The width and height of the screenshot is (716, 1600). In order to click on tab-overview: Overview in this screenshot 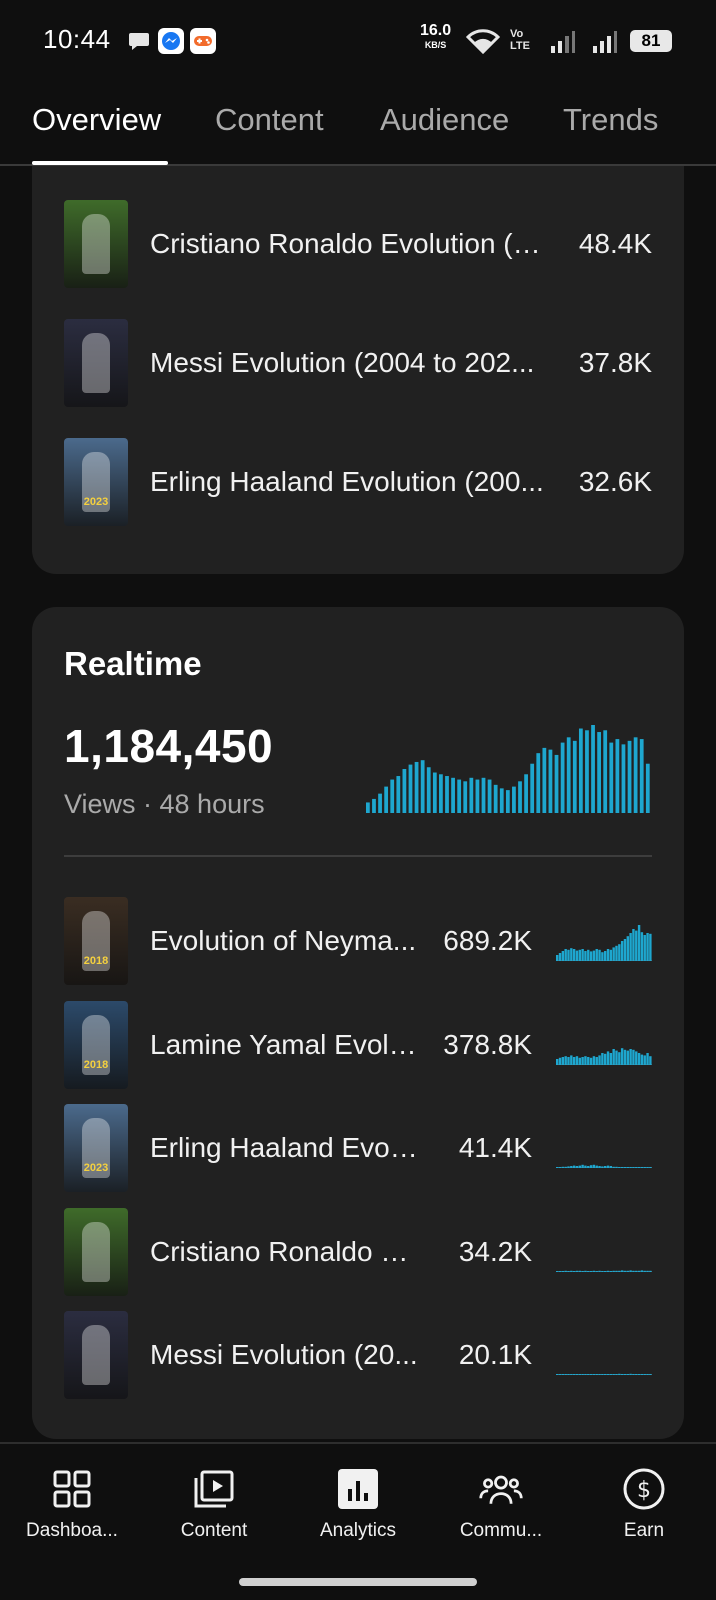, I will do `click(96, 120)`.